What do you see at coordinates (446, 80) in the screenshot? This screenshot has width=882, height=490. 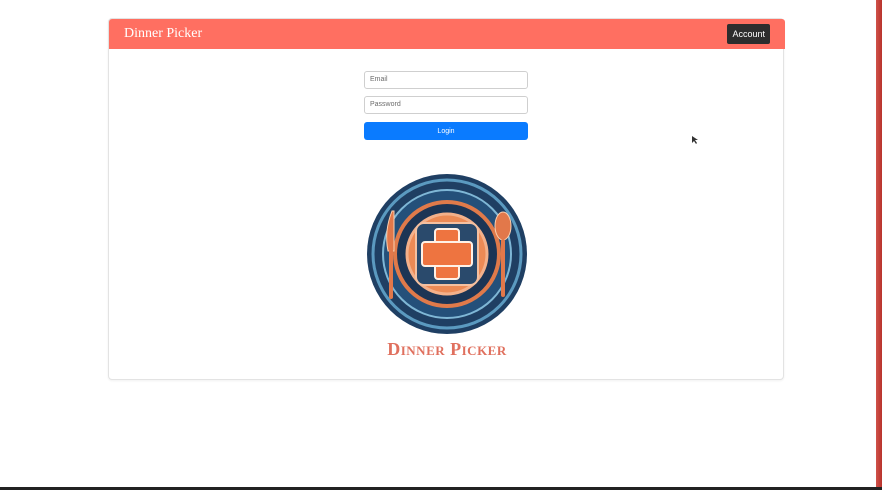 I see `email-input: Email` at bounding box center [446, 80].